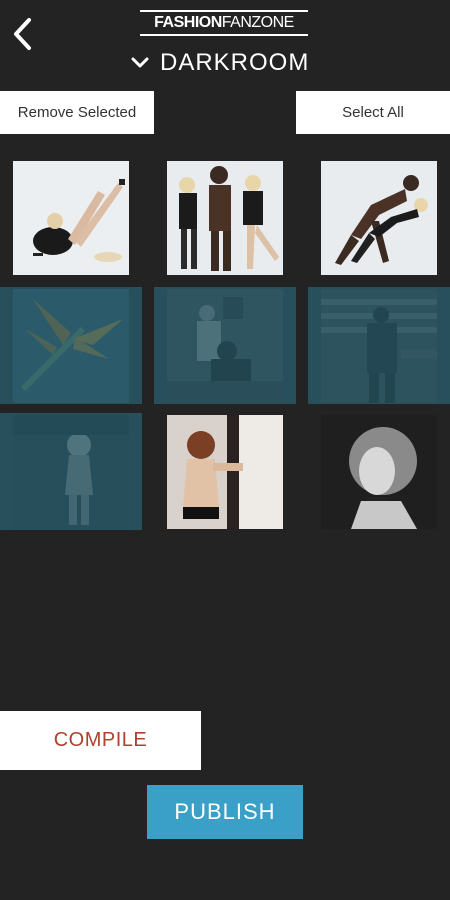 The height and width of the screenshot is (900, 450). I want to click on chevron-left-icon, so click(22, 34).